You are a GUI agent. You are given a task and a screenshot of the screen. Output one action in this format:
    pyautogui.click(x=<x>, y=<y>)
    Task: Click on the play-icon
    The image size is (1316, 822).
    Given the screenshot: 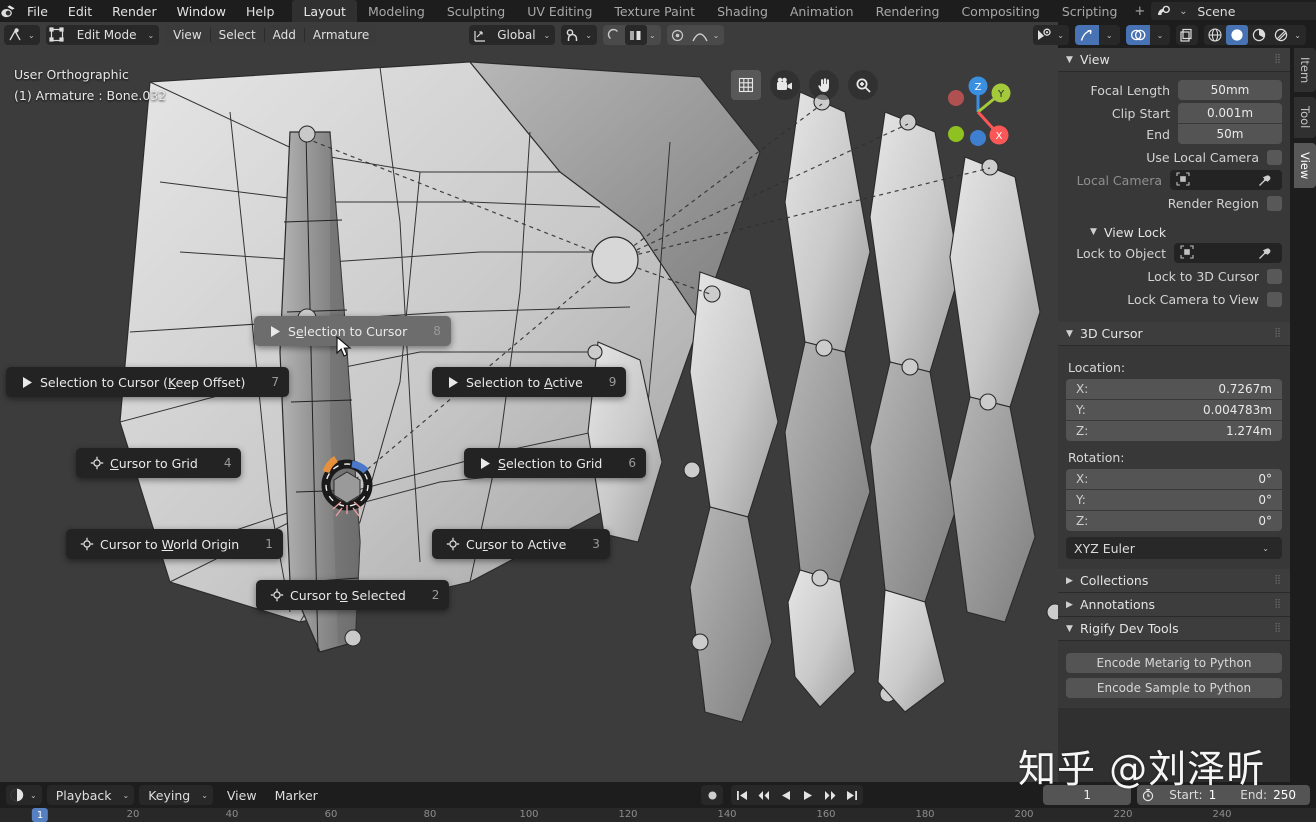 What is the action you would take?
    pyautogui.click(x=808, y=795)
    